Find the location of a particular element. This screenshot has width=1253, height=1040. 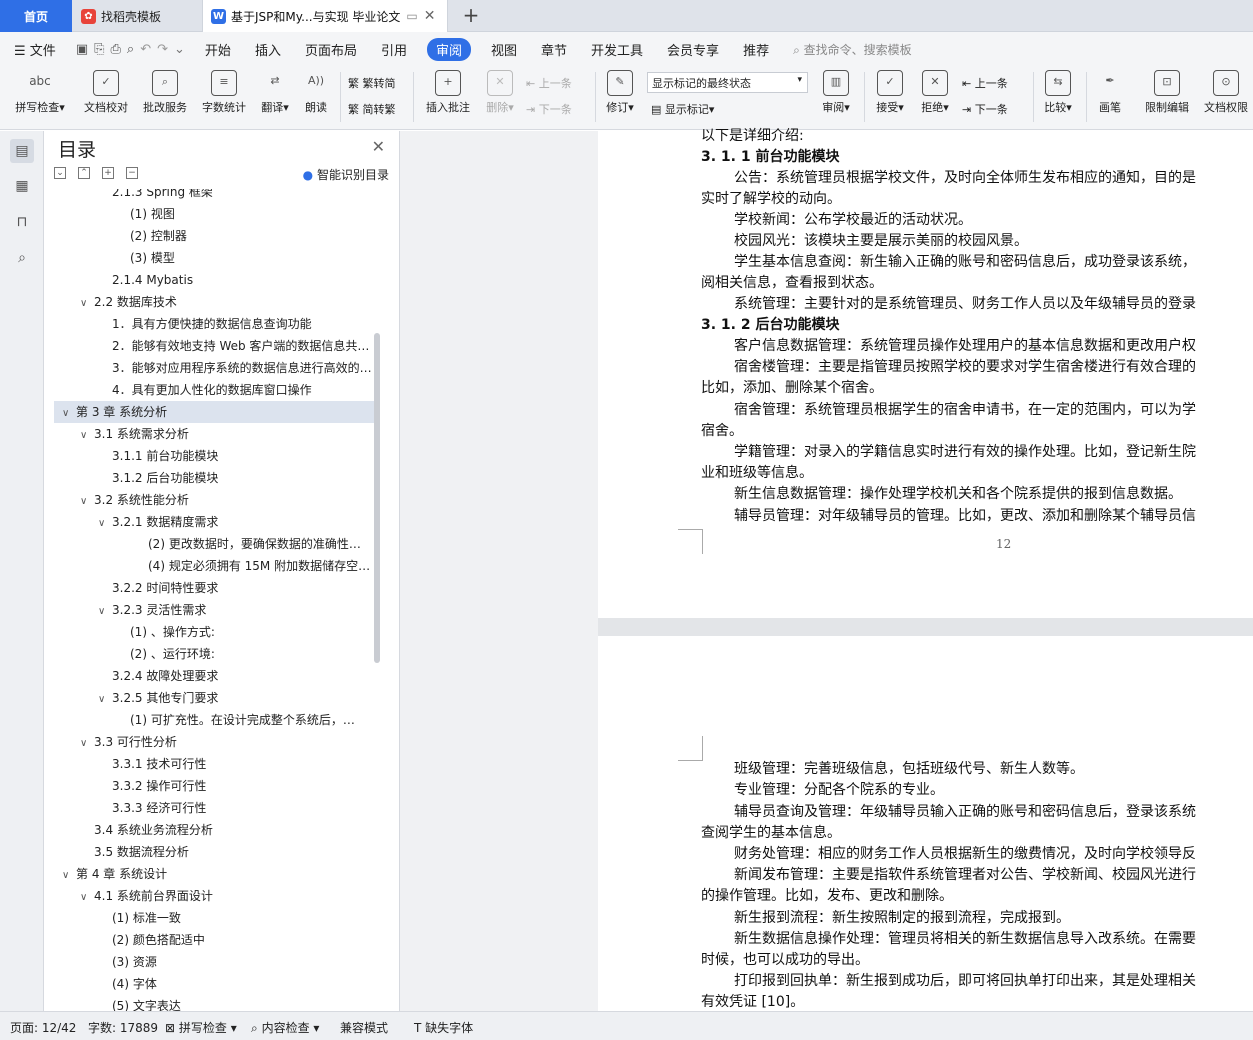

toc-item: (3) 模型 is located at coordinates (214, 258).